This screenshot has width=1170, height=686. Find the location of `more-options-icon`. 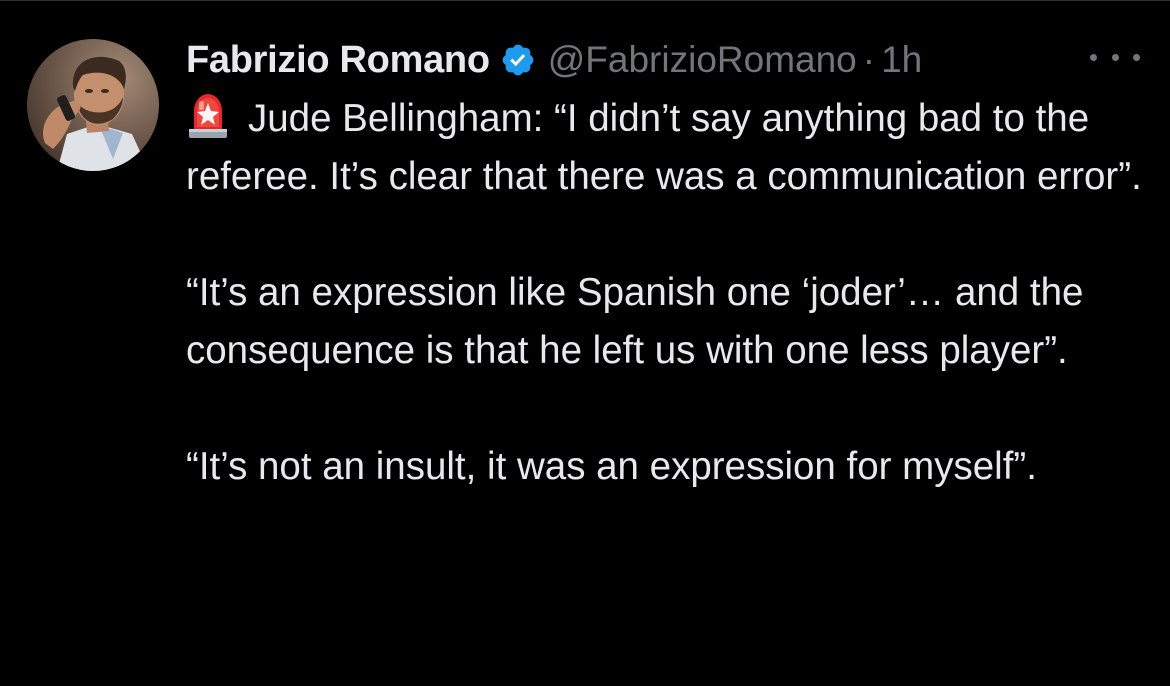

more-options-icon is located at coordinates (1115, 57).